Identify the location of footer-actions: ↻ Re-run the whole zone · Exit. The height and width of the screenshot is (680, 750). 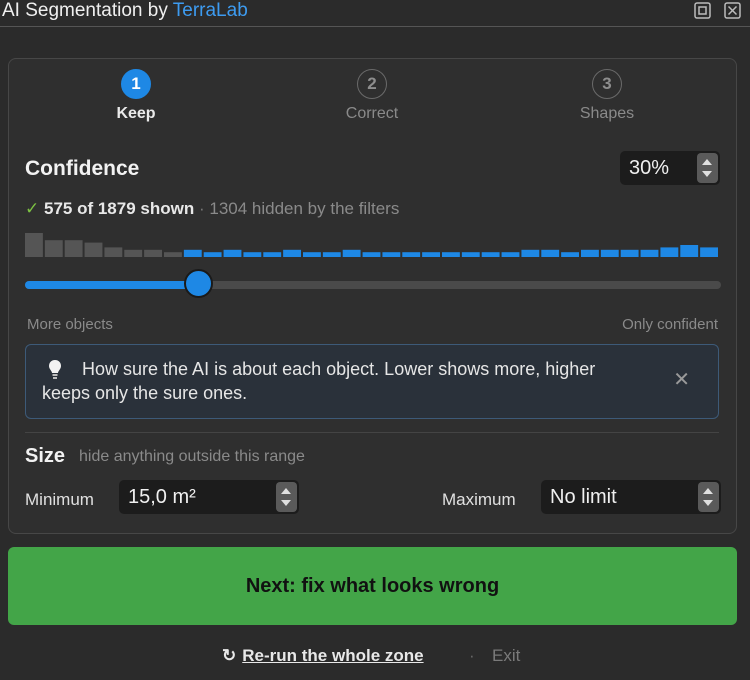
(375, 657).